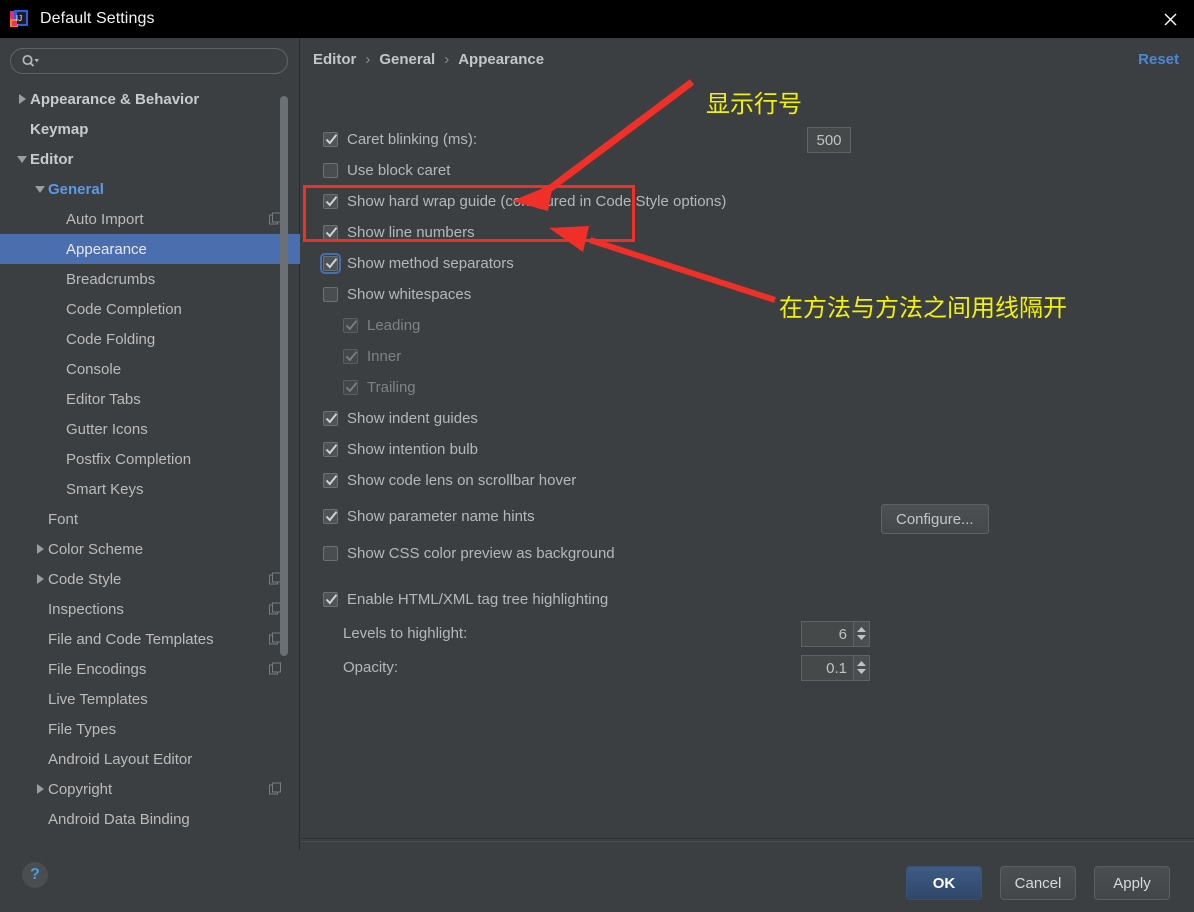 The height and width of the screenshot is (912, 1194). I want to click on sidebar-item-label: Editor, so click(52, 159).